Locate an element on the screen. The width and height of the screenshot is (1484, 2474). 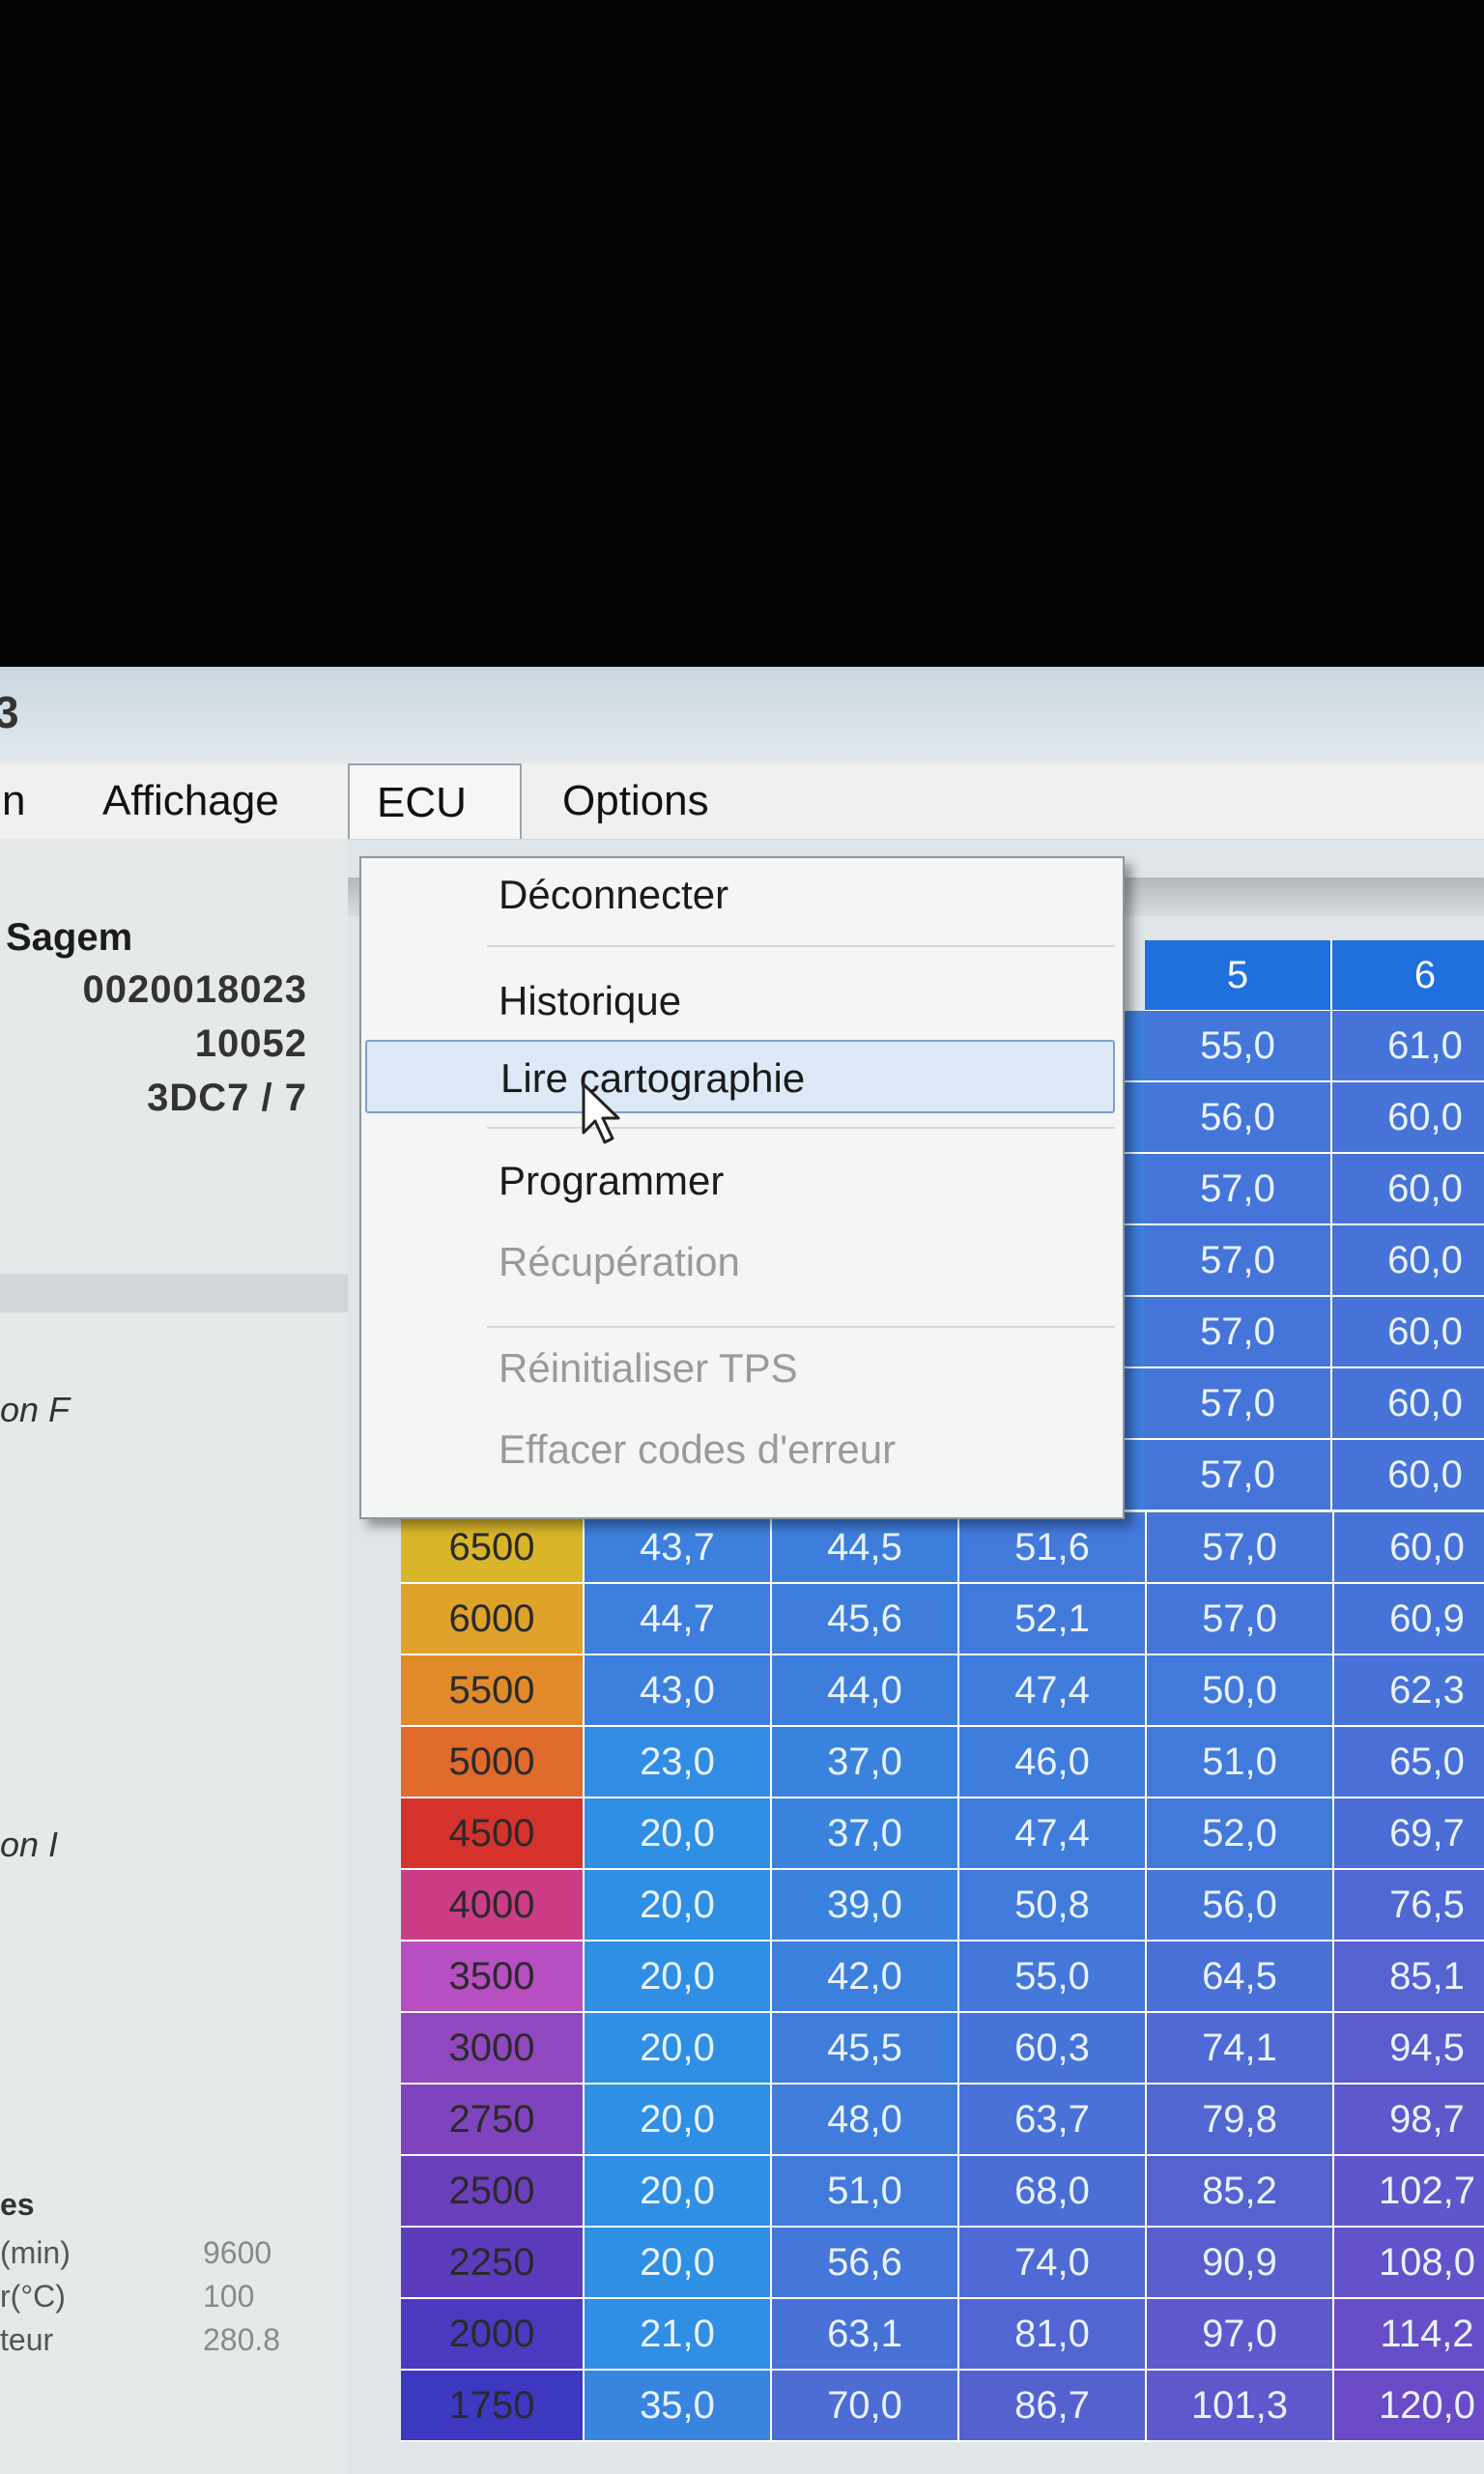
table-cell: 56,6 is located at coordinates (866, 2263).